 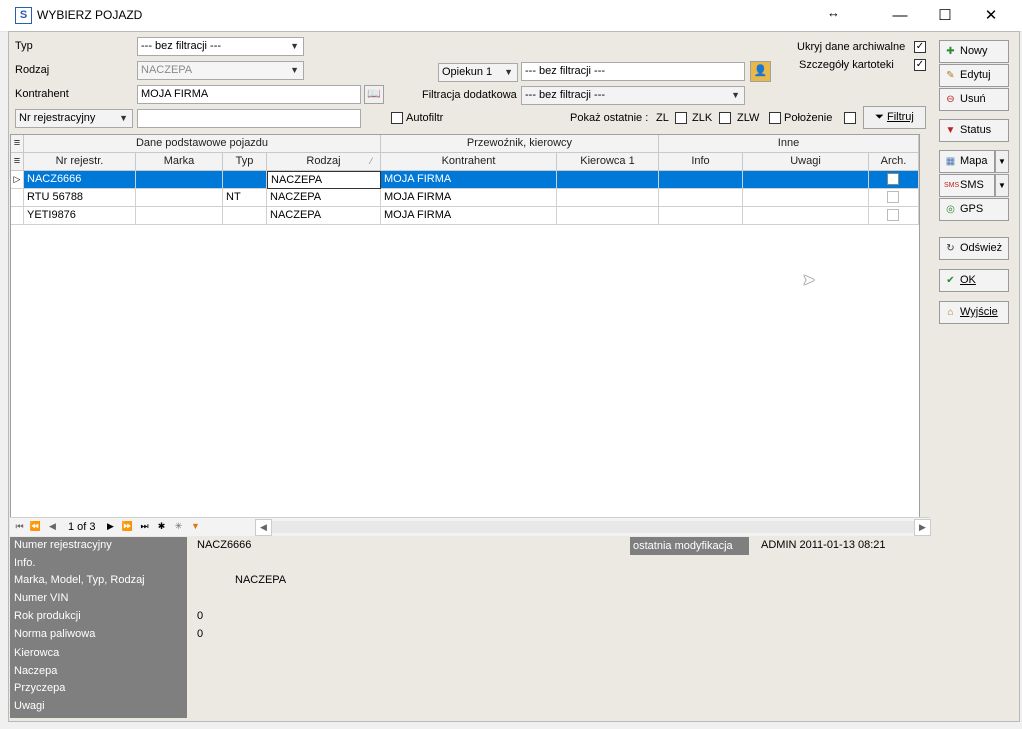 I want to click on column-chooser-icon: ≡, so click(x=17, y=162).